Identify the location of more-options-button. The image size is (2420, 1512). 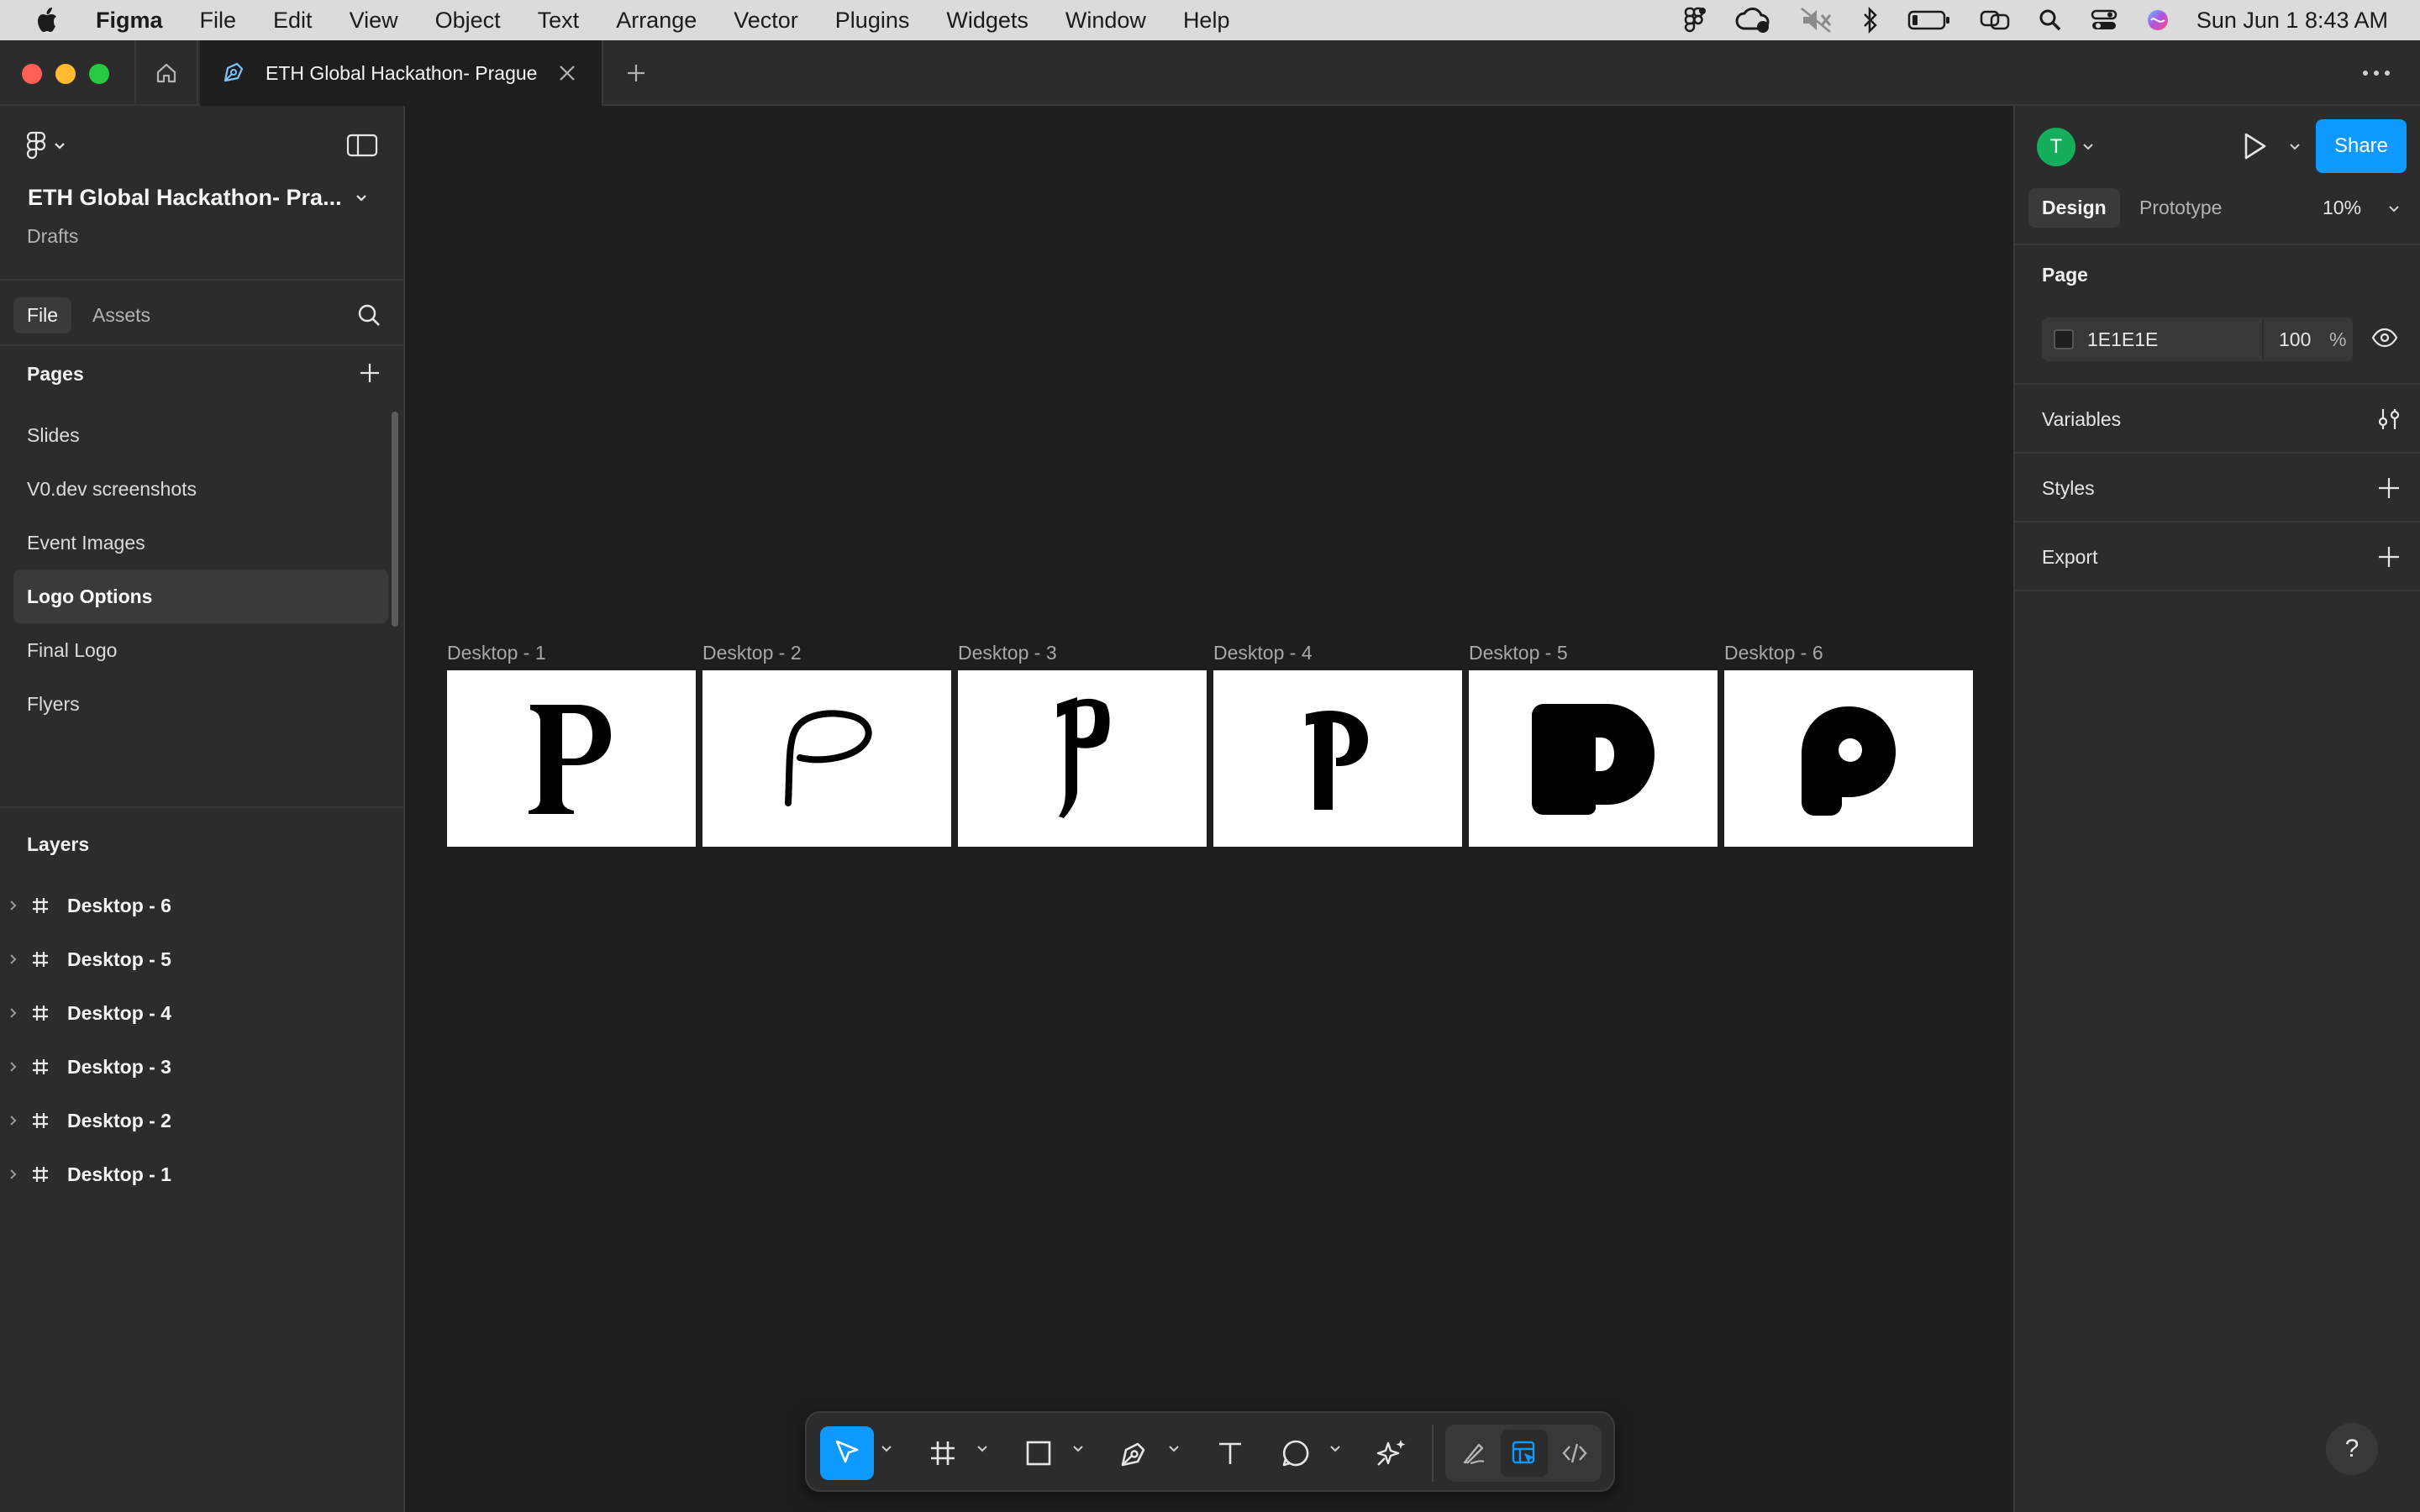
(2376, 73).